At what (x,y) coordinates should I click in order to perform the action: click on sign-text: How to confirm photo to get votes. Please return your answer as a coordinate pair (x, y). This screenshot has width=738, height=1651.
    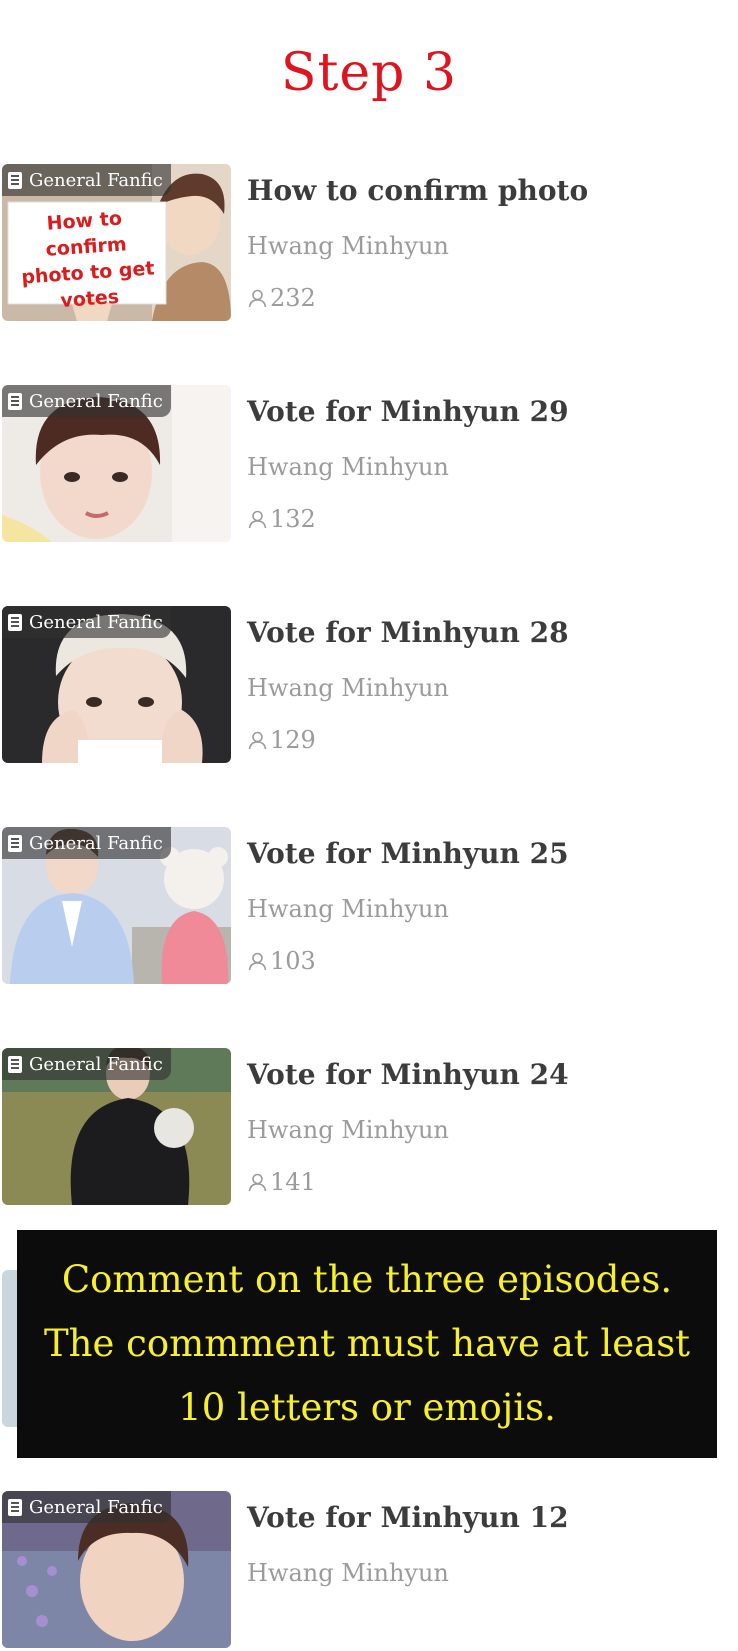
    Looking at the image, I should click on (88, 259).